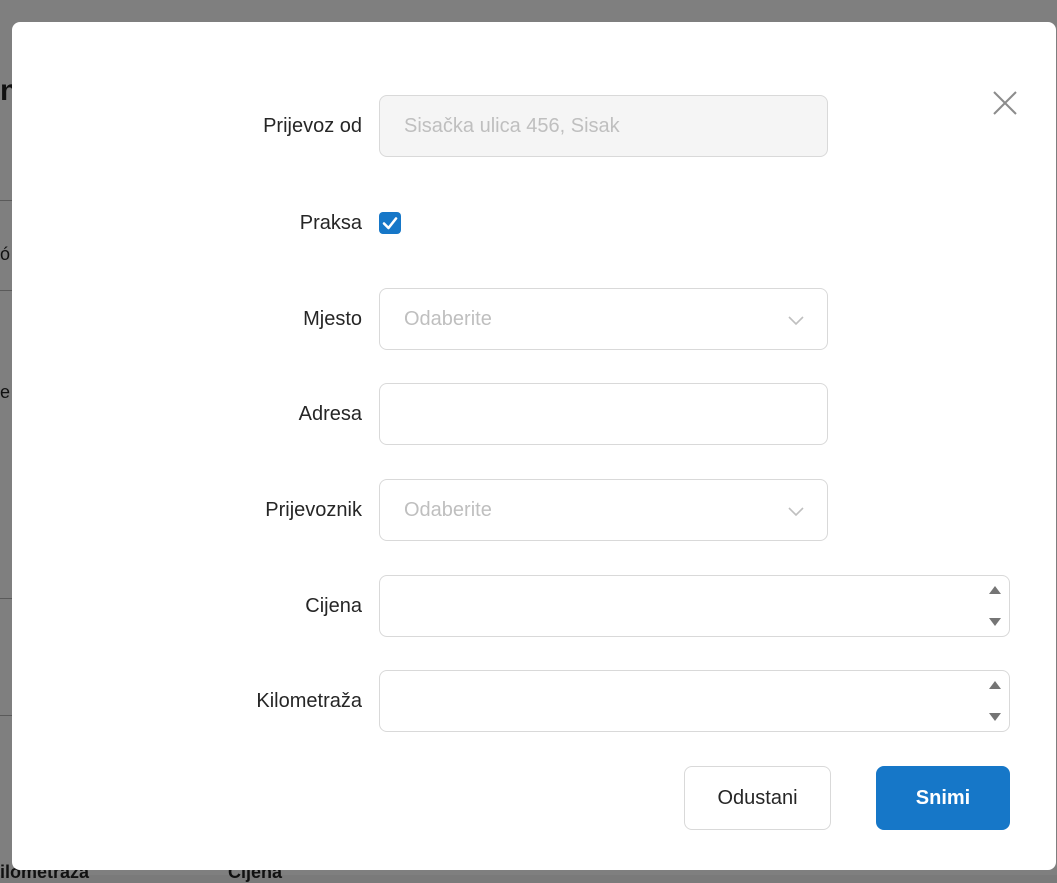 This screenshot has width=1057, height=883. I want to click on form-row-mjesto: Mjesto, so click(187, 319).